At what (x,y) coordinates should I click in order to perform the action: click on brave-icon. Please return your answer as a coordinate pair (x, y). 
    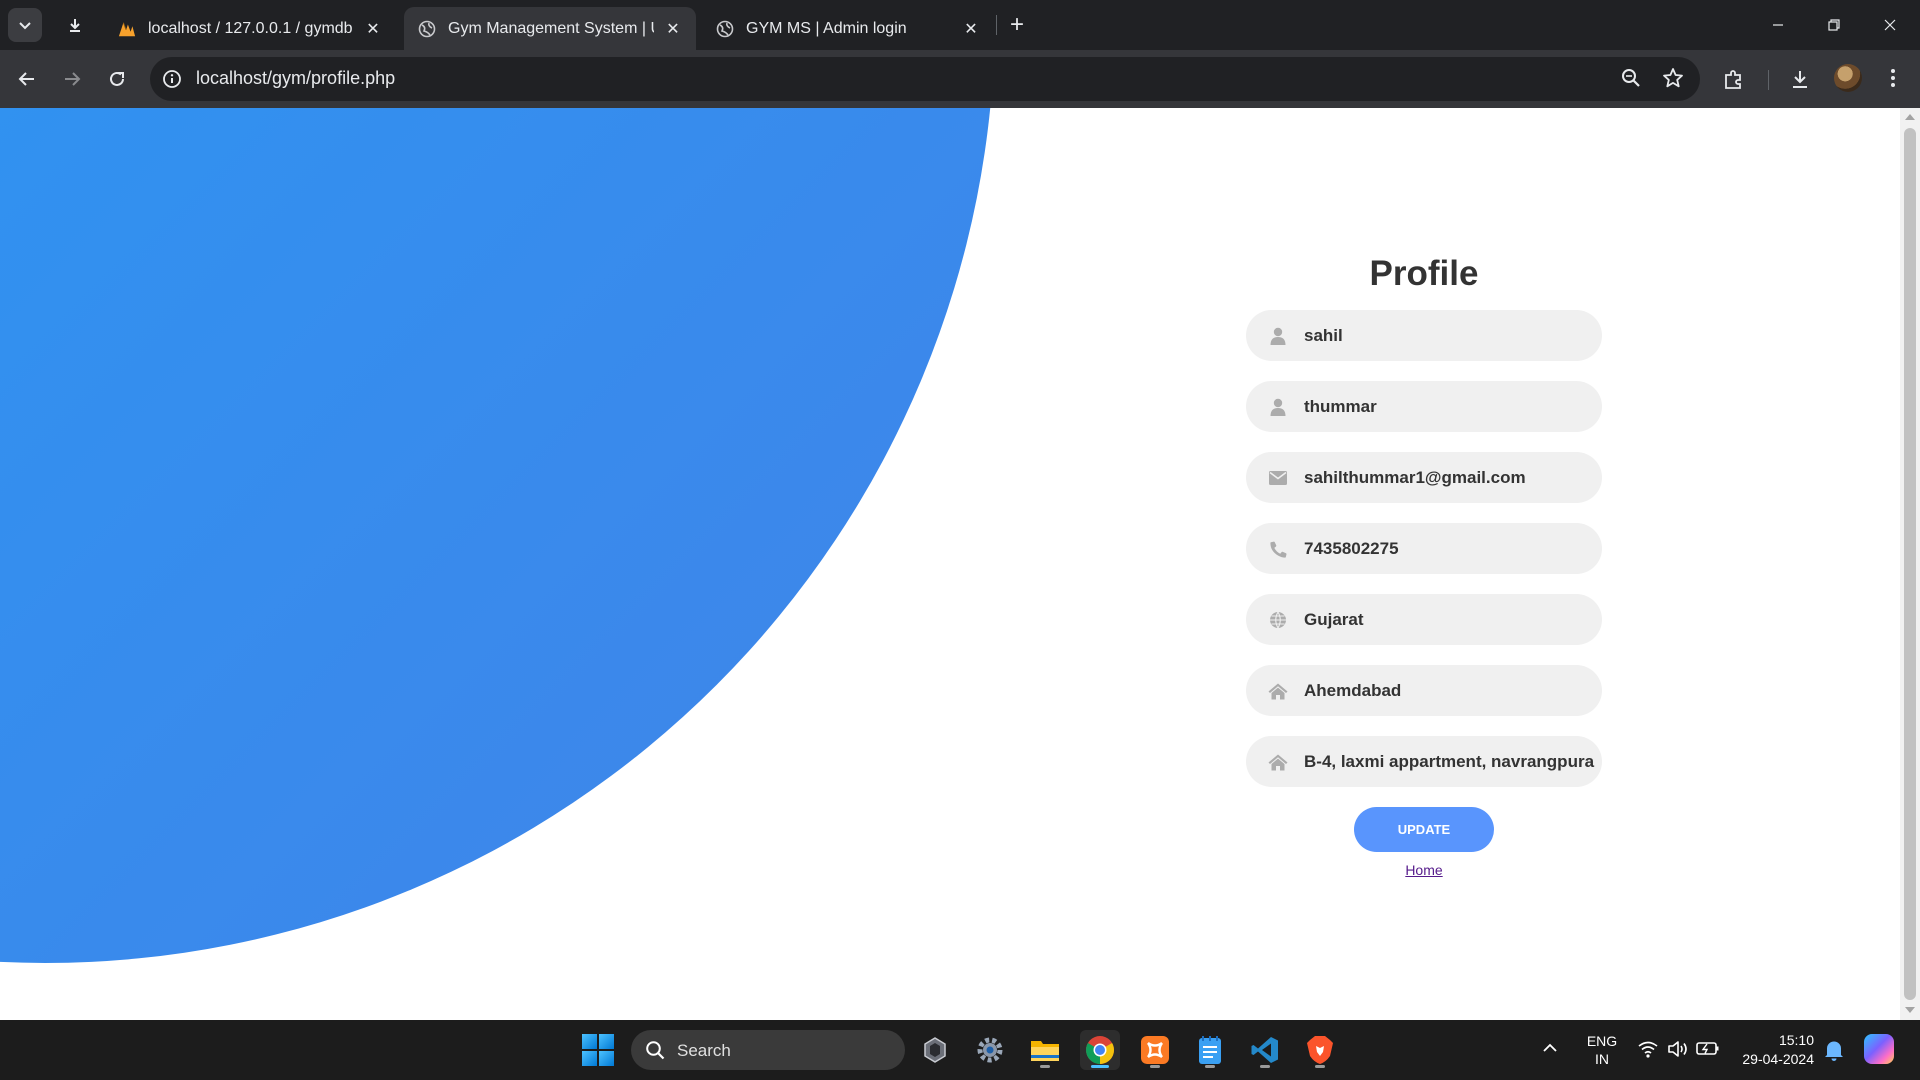
    Looking at the image, I should click on (1320, 1050).